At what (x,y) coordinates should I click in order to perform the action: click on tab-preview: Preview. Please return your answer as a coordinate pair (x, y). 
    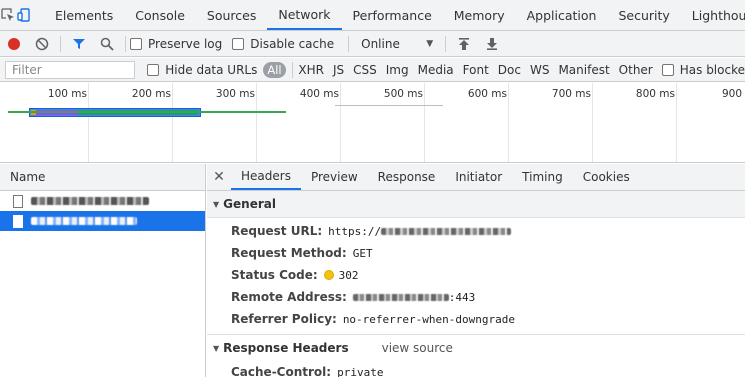
    Looking at the image, I should click on (334, 177).